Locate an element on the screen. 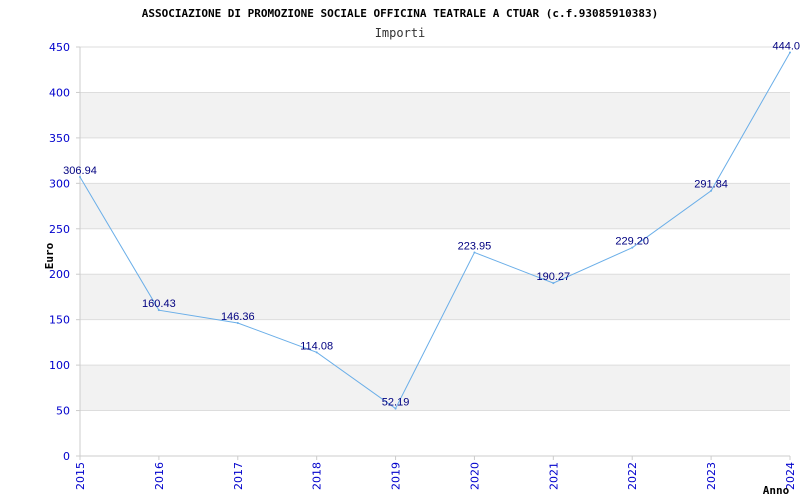 The image size is (800, 500). x-tick-label: 2017 is located at coordinates (238, 476).